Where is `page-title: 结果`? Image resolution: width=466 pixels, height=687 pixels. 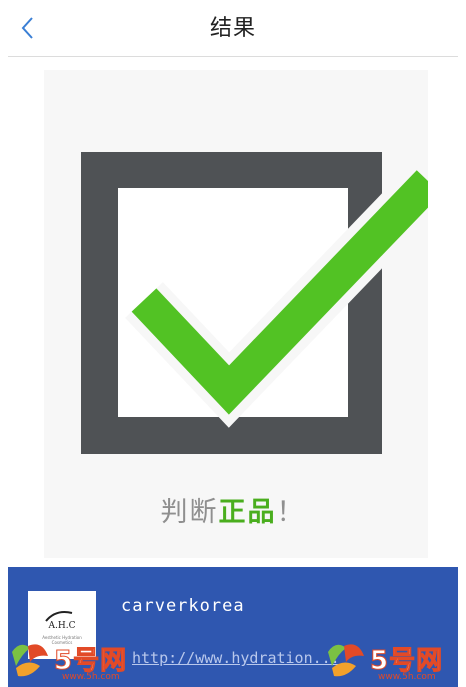
page-title: 结果 is located at coordinates (232, 28).